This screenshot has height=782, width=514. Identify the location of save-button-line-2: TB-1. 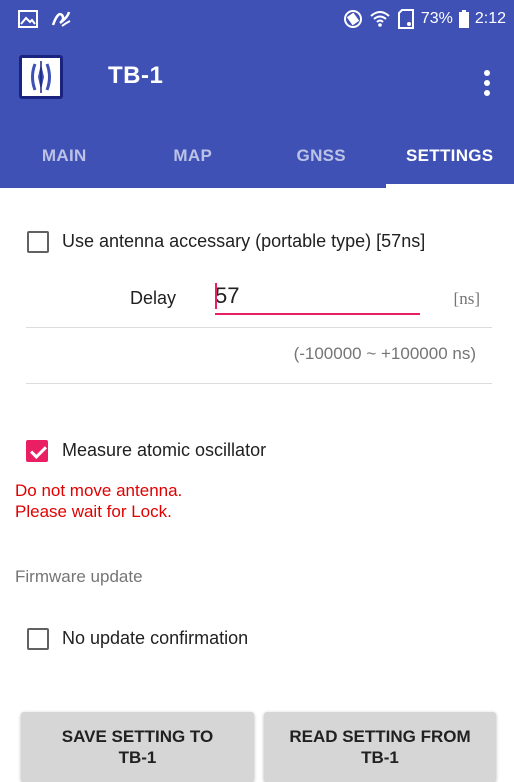
(137, 757).